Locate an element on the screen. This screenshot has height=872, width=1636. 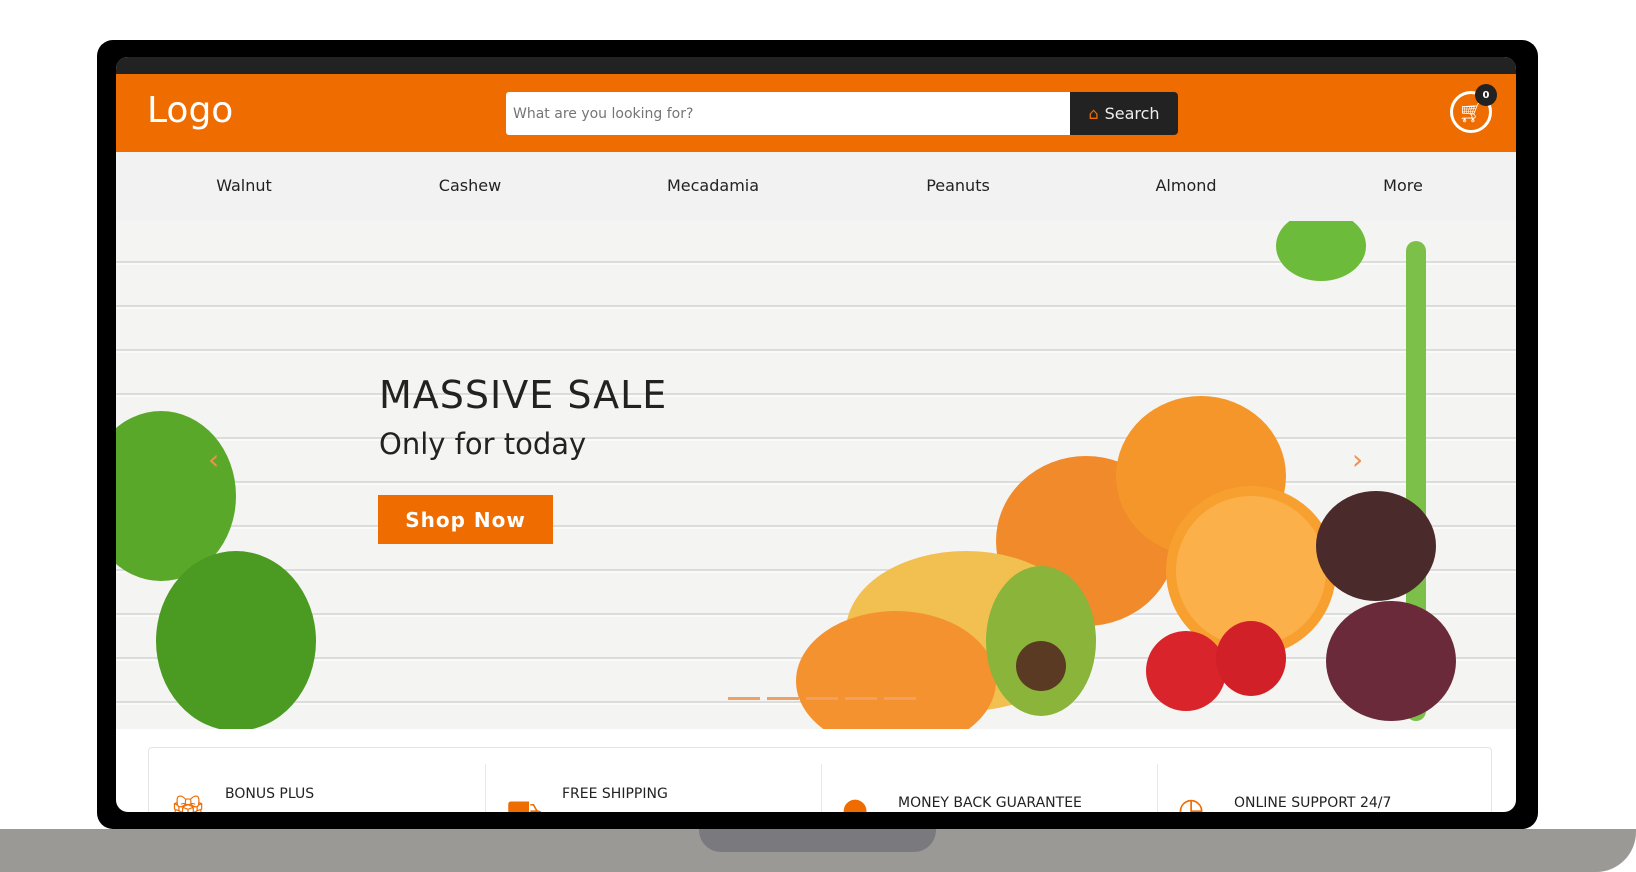
next-slide-icon: › is located at coordinates (1357, 459).